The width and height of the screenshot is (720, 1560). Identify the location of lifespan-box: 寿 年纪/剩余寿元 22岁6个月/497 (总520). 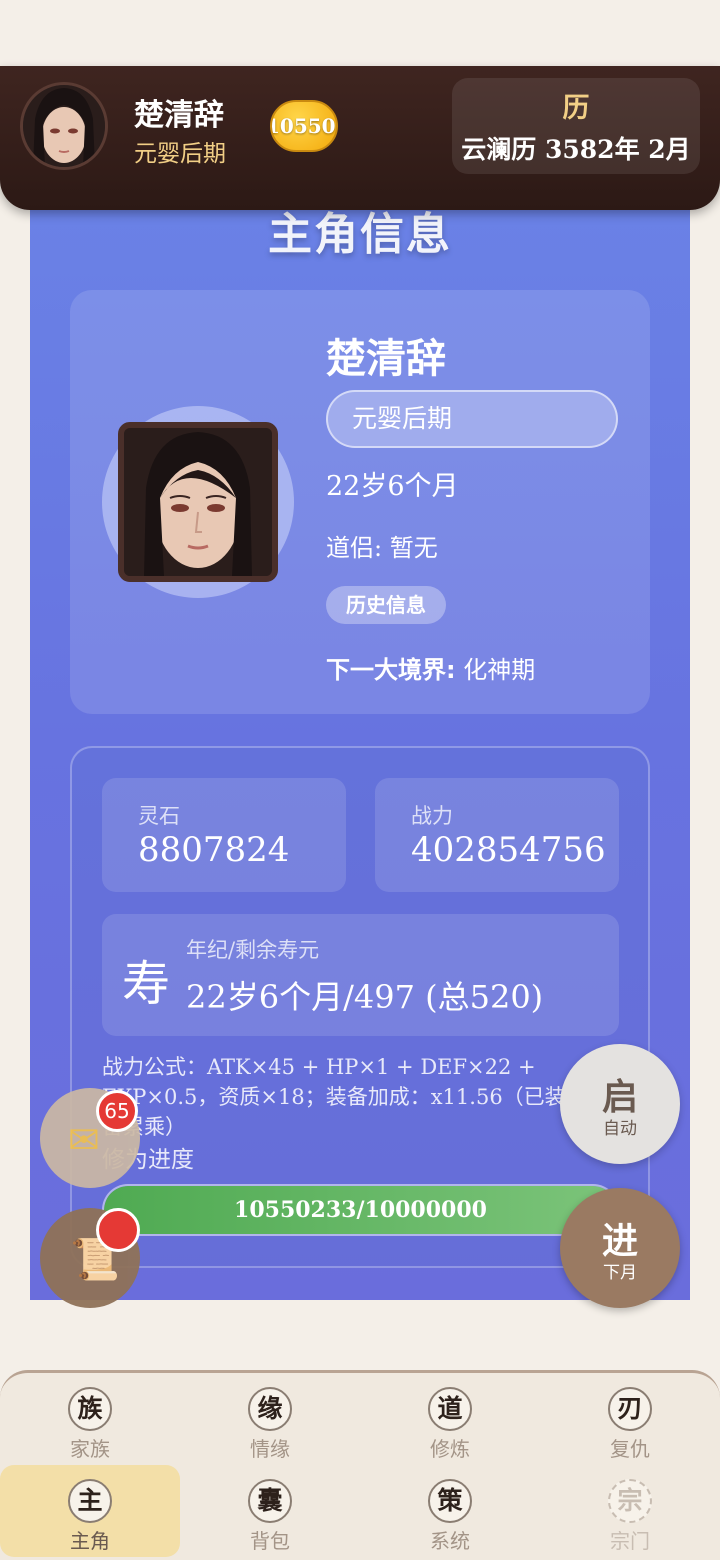
(360, 975).